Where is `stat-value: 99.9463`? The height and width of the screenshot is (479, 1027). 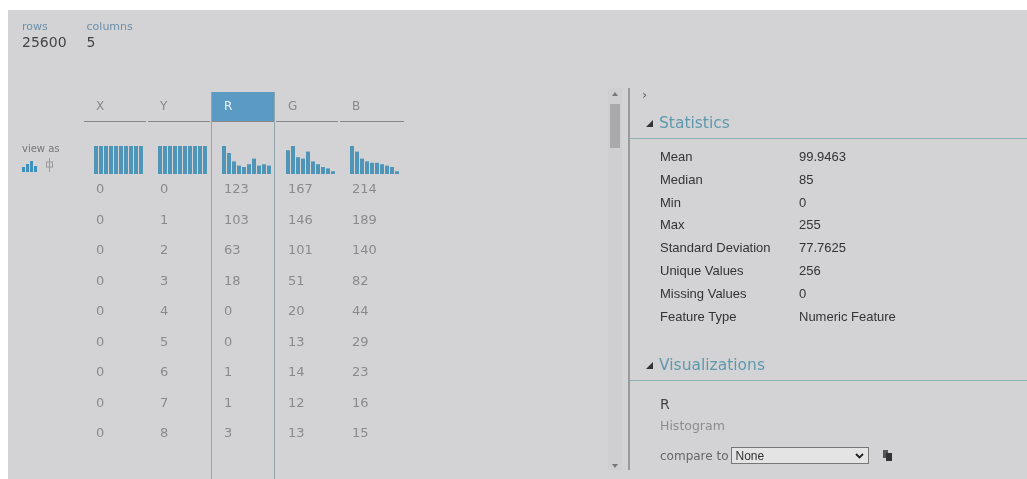 stat-value: 99.9463 is located at coordinates (822, 157).